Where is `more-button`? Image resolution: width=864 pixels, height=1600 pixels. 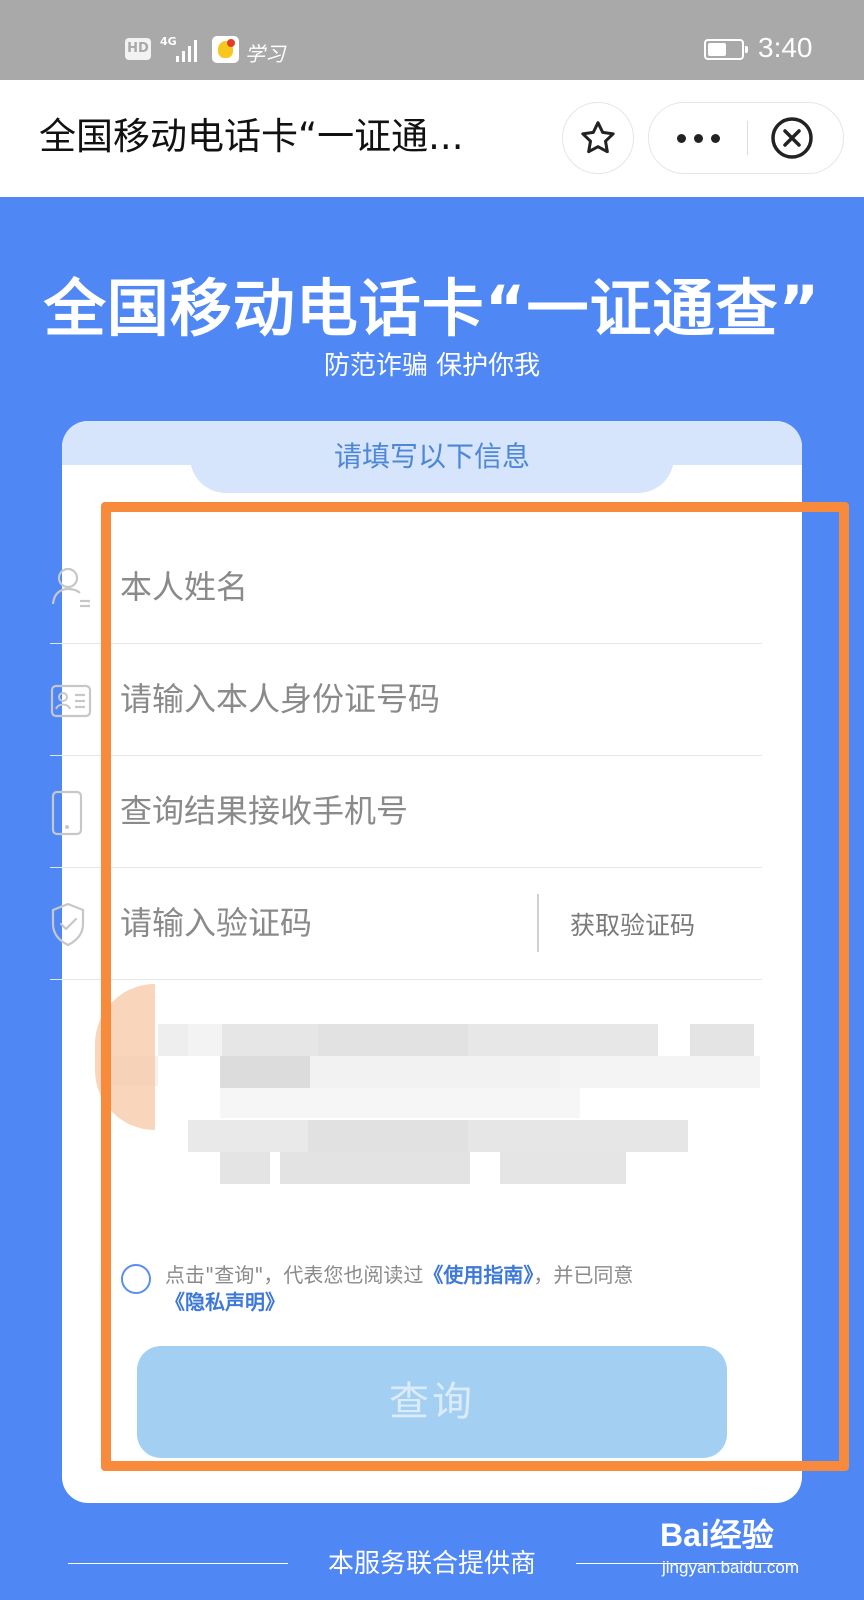
more-button is located at coordinates (698, 138).